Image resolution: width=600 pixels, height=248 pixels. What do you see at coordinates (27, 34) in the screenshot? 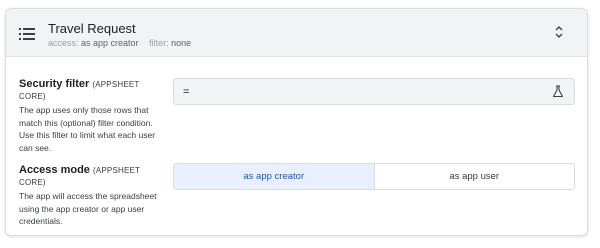
I see `list-icon` at bounding box center [27, 34].